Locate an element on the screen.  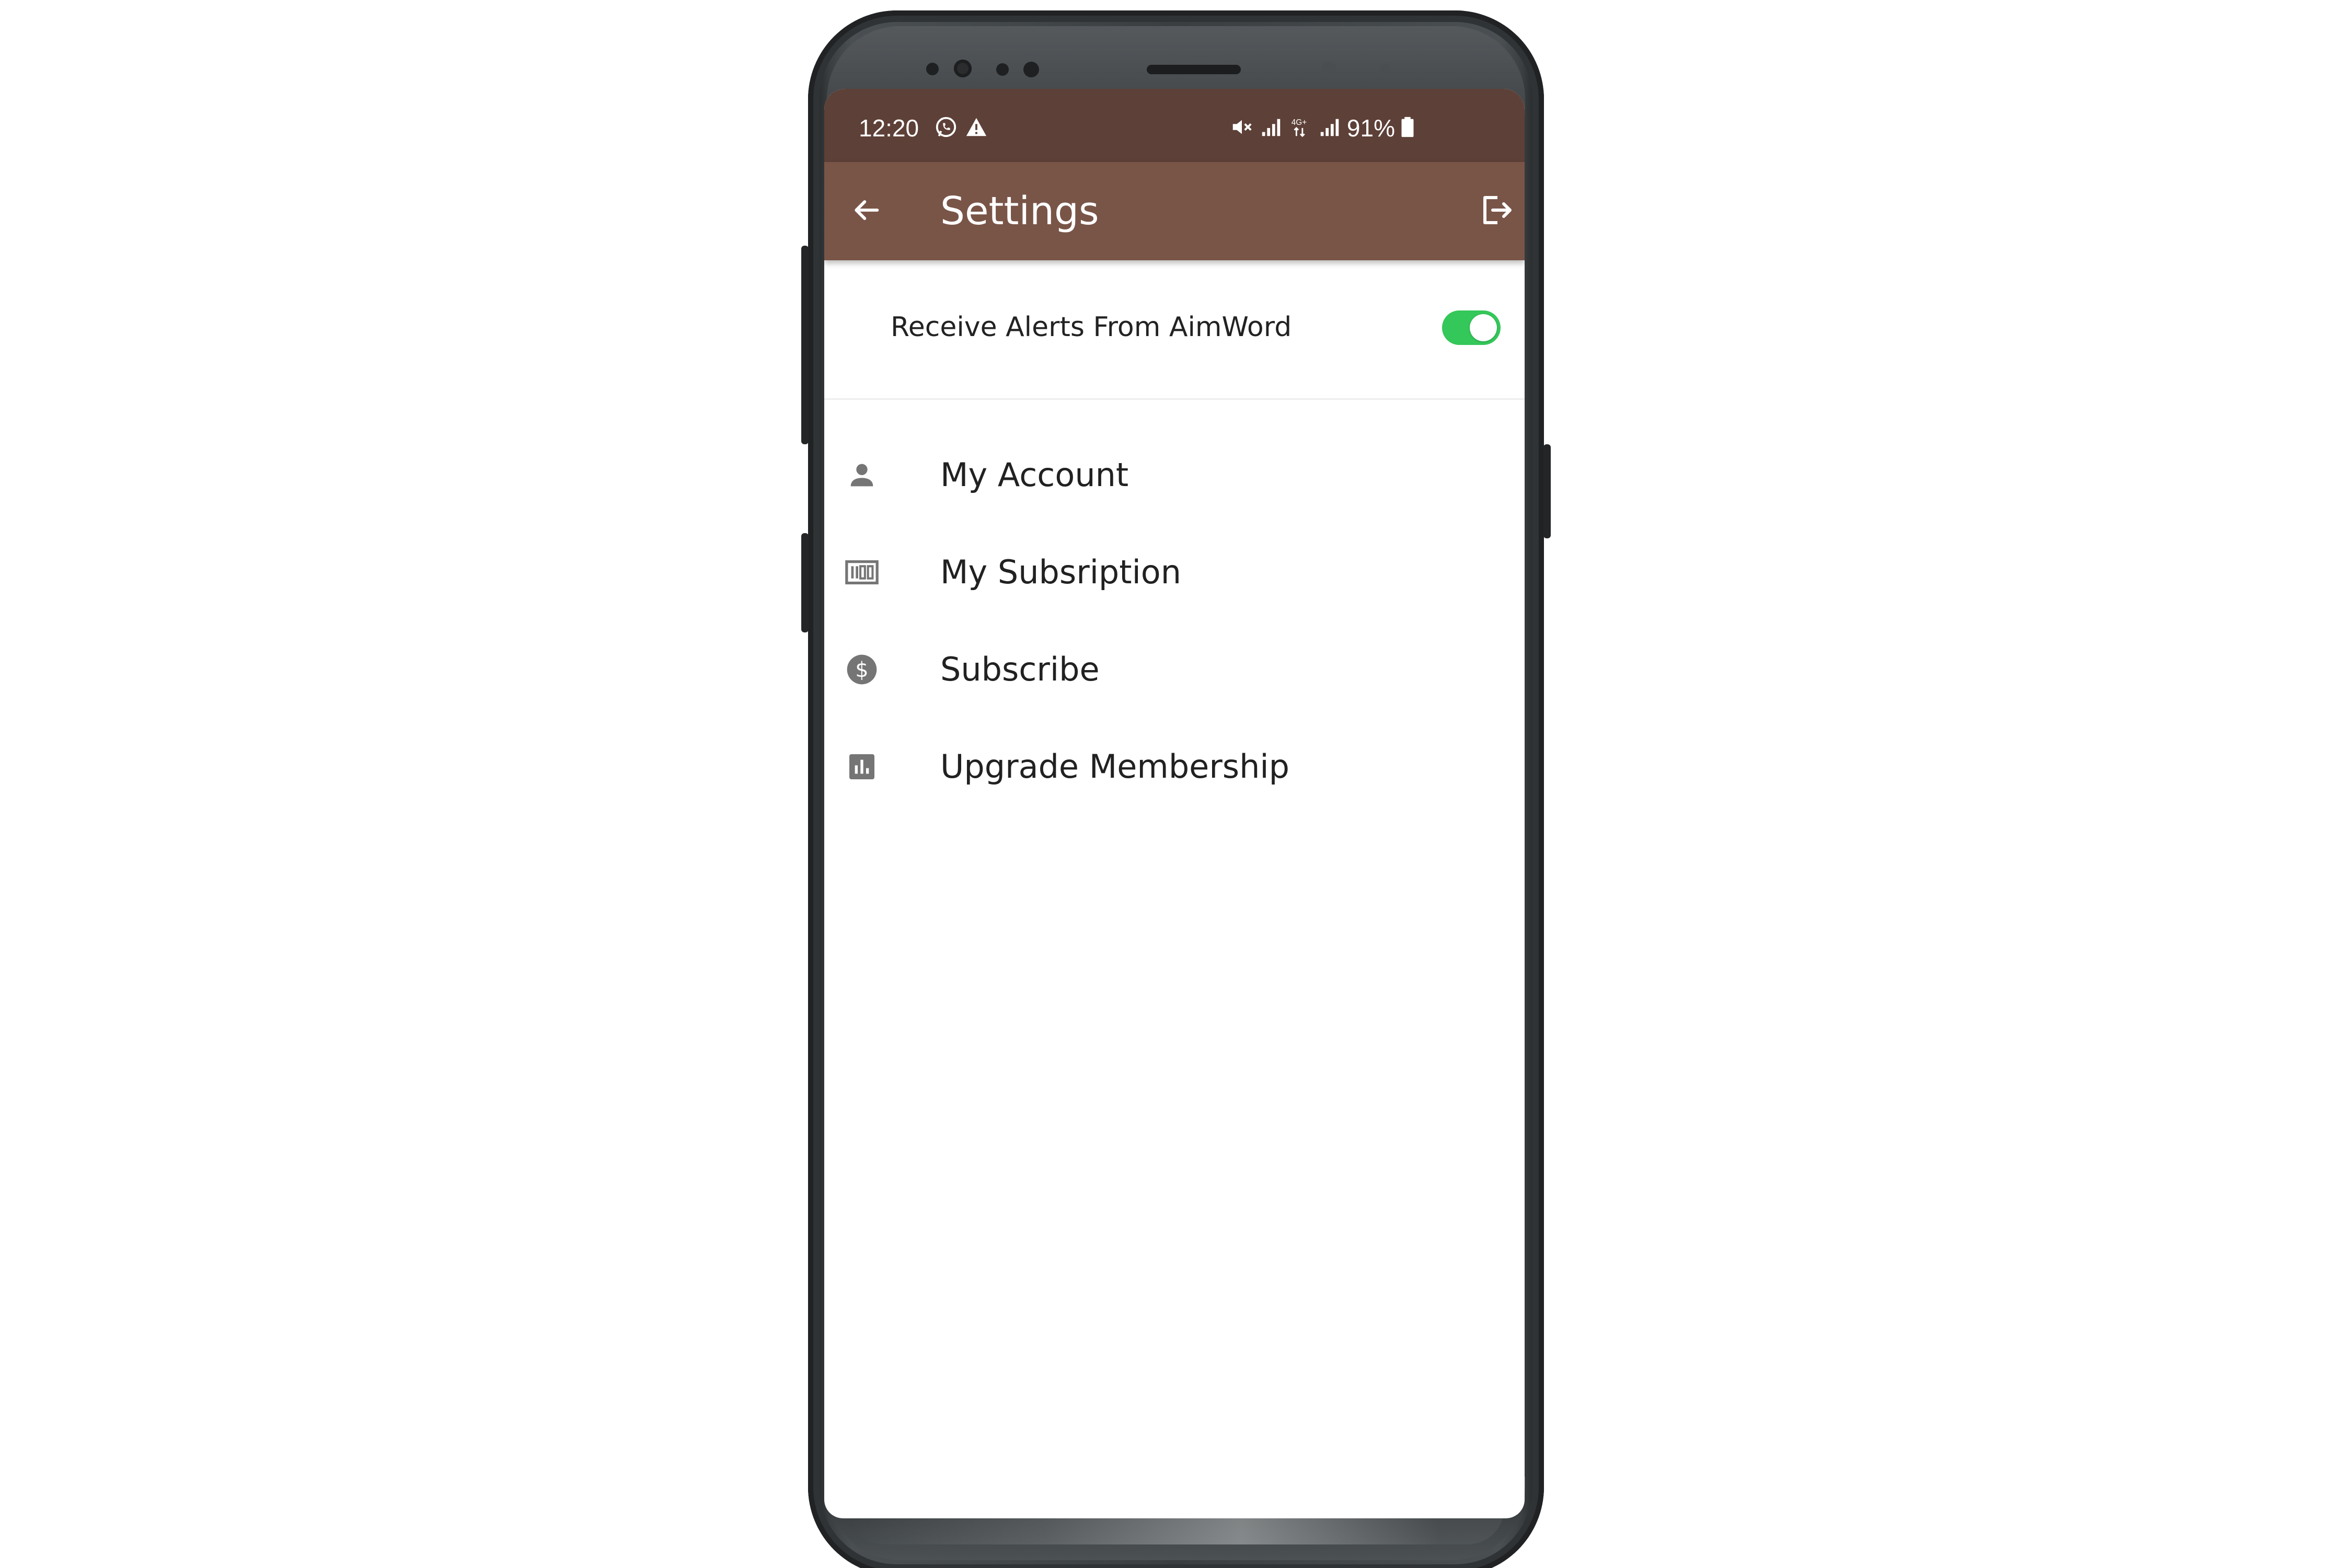
svg-text: 4G+ is located at coordinates (1299, 122).